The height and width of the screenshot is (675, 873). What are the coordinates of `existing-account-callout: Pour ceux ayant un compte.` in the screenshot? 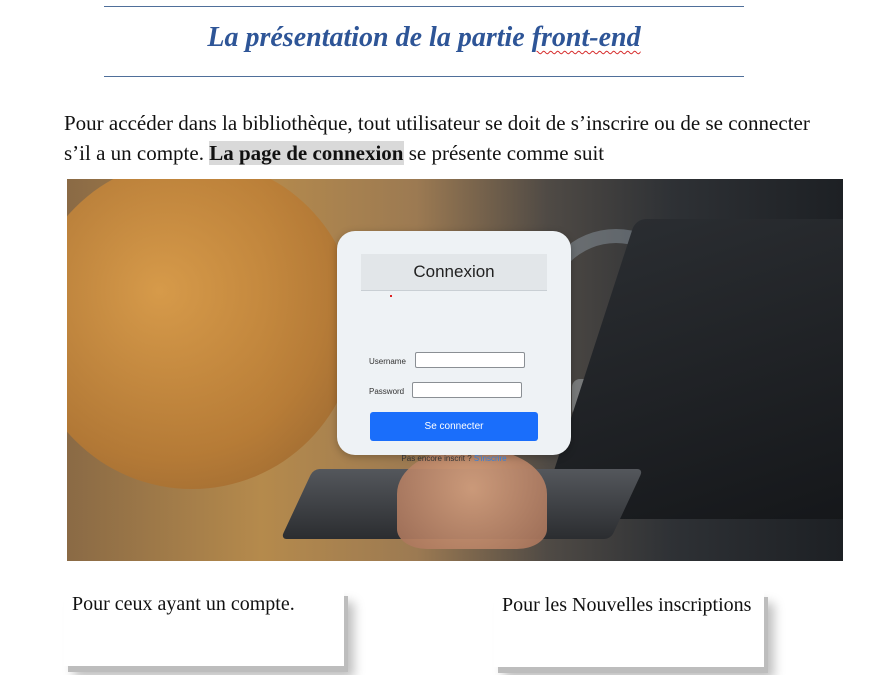 It's located at (204, 628).